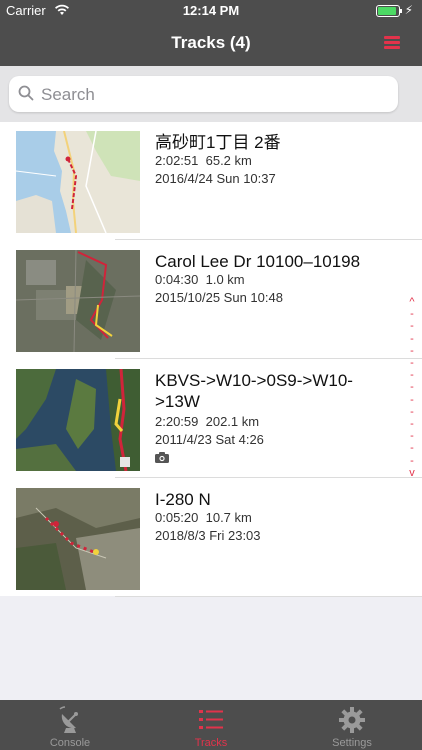 This screenshot has height=750, width=422. What do you see at coordinates (70, 743) in the screenshot?
I see `tab-label: Console` at bounding box center [70, 743].